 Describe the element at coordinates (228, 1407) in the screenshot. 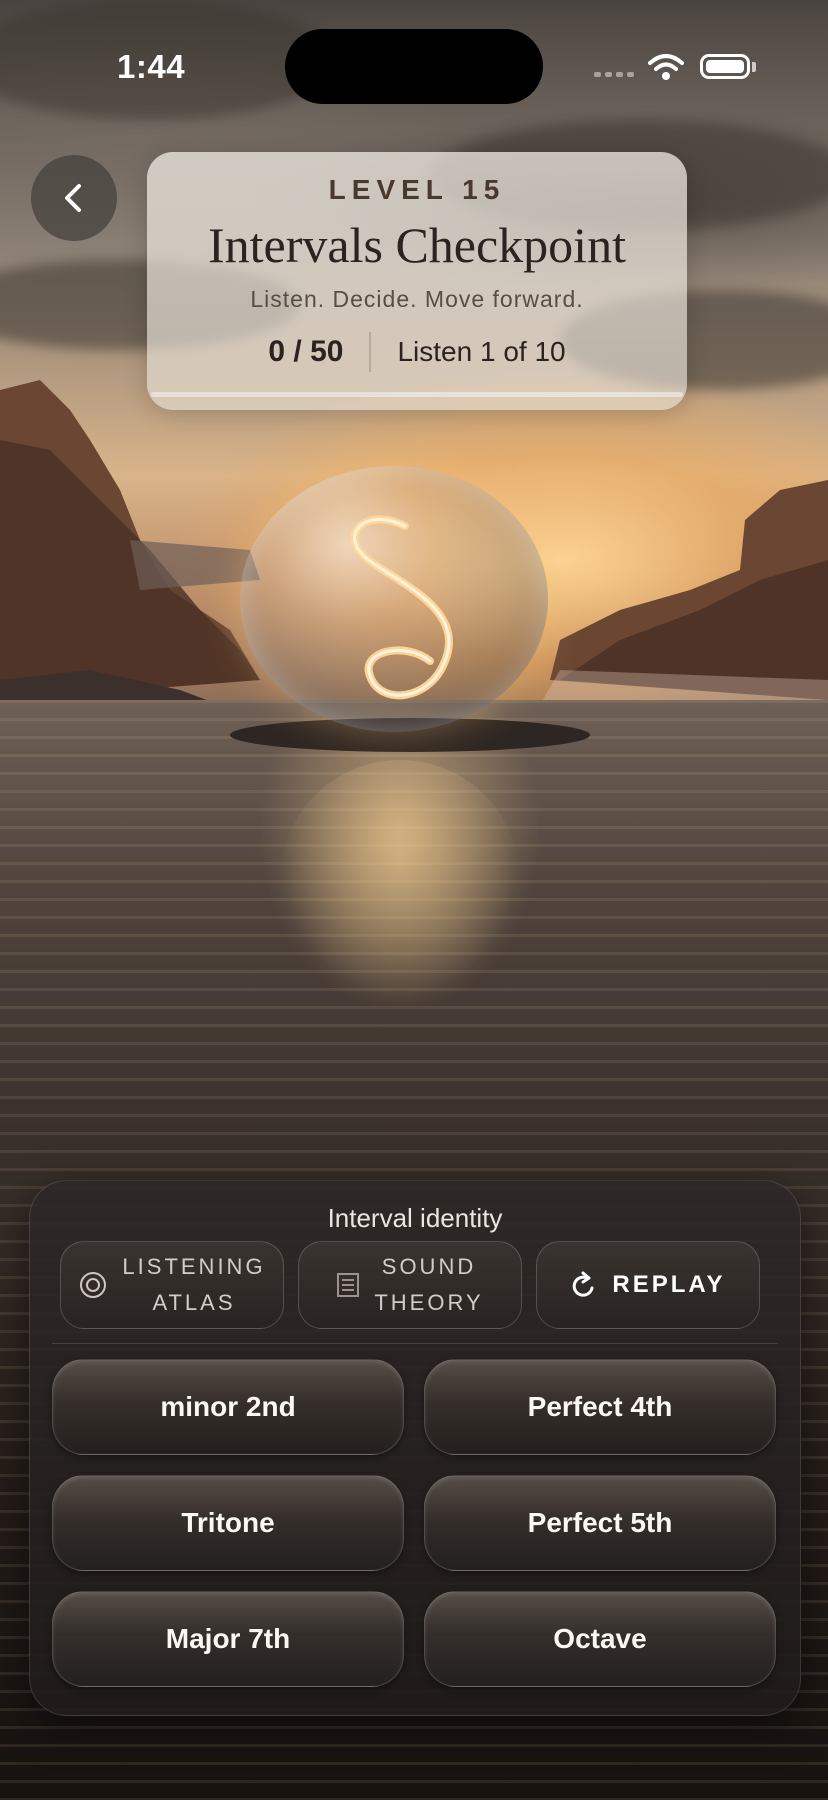

I see `answer-minor-2nd-button: minor 2nd` at that location.